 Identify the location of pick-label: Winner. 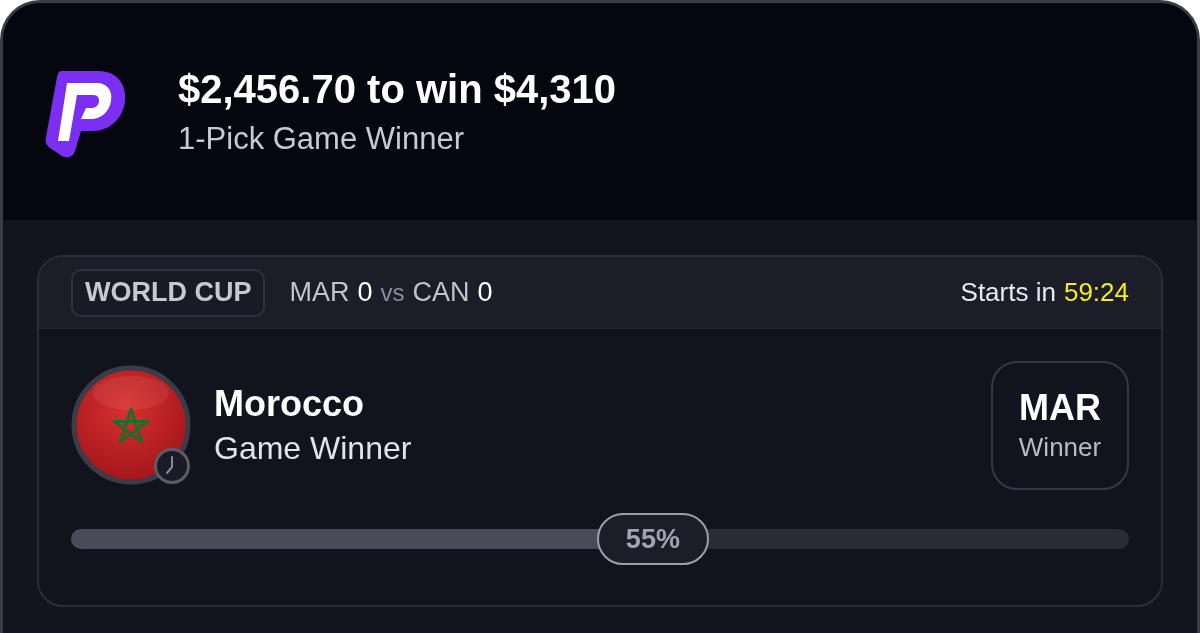
(1060, 447).